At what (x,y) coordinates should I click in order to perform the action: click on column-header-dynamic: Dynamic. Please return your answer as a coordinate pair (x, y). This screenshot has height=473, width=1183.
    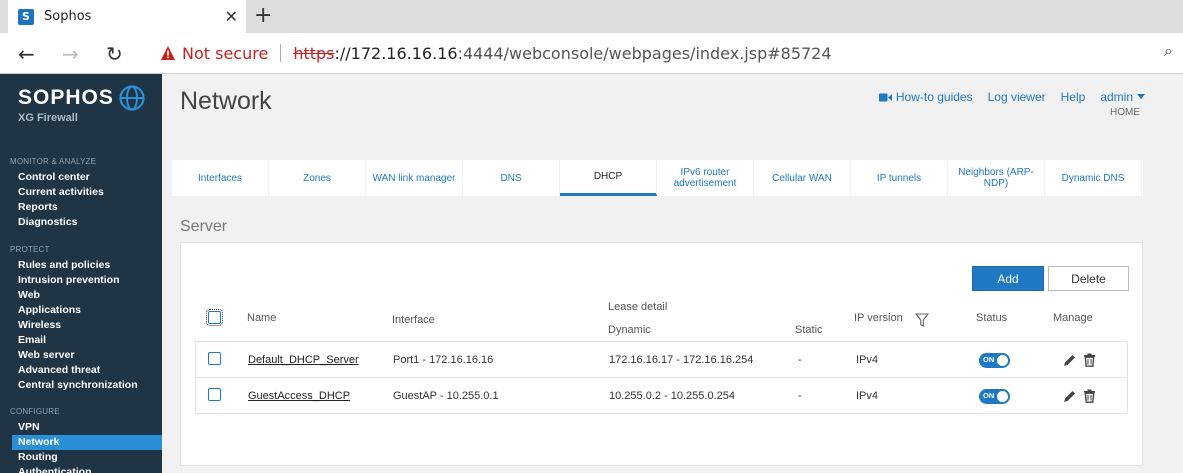
    Looking at the image, I should click on (629, 330).